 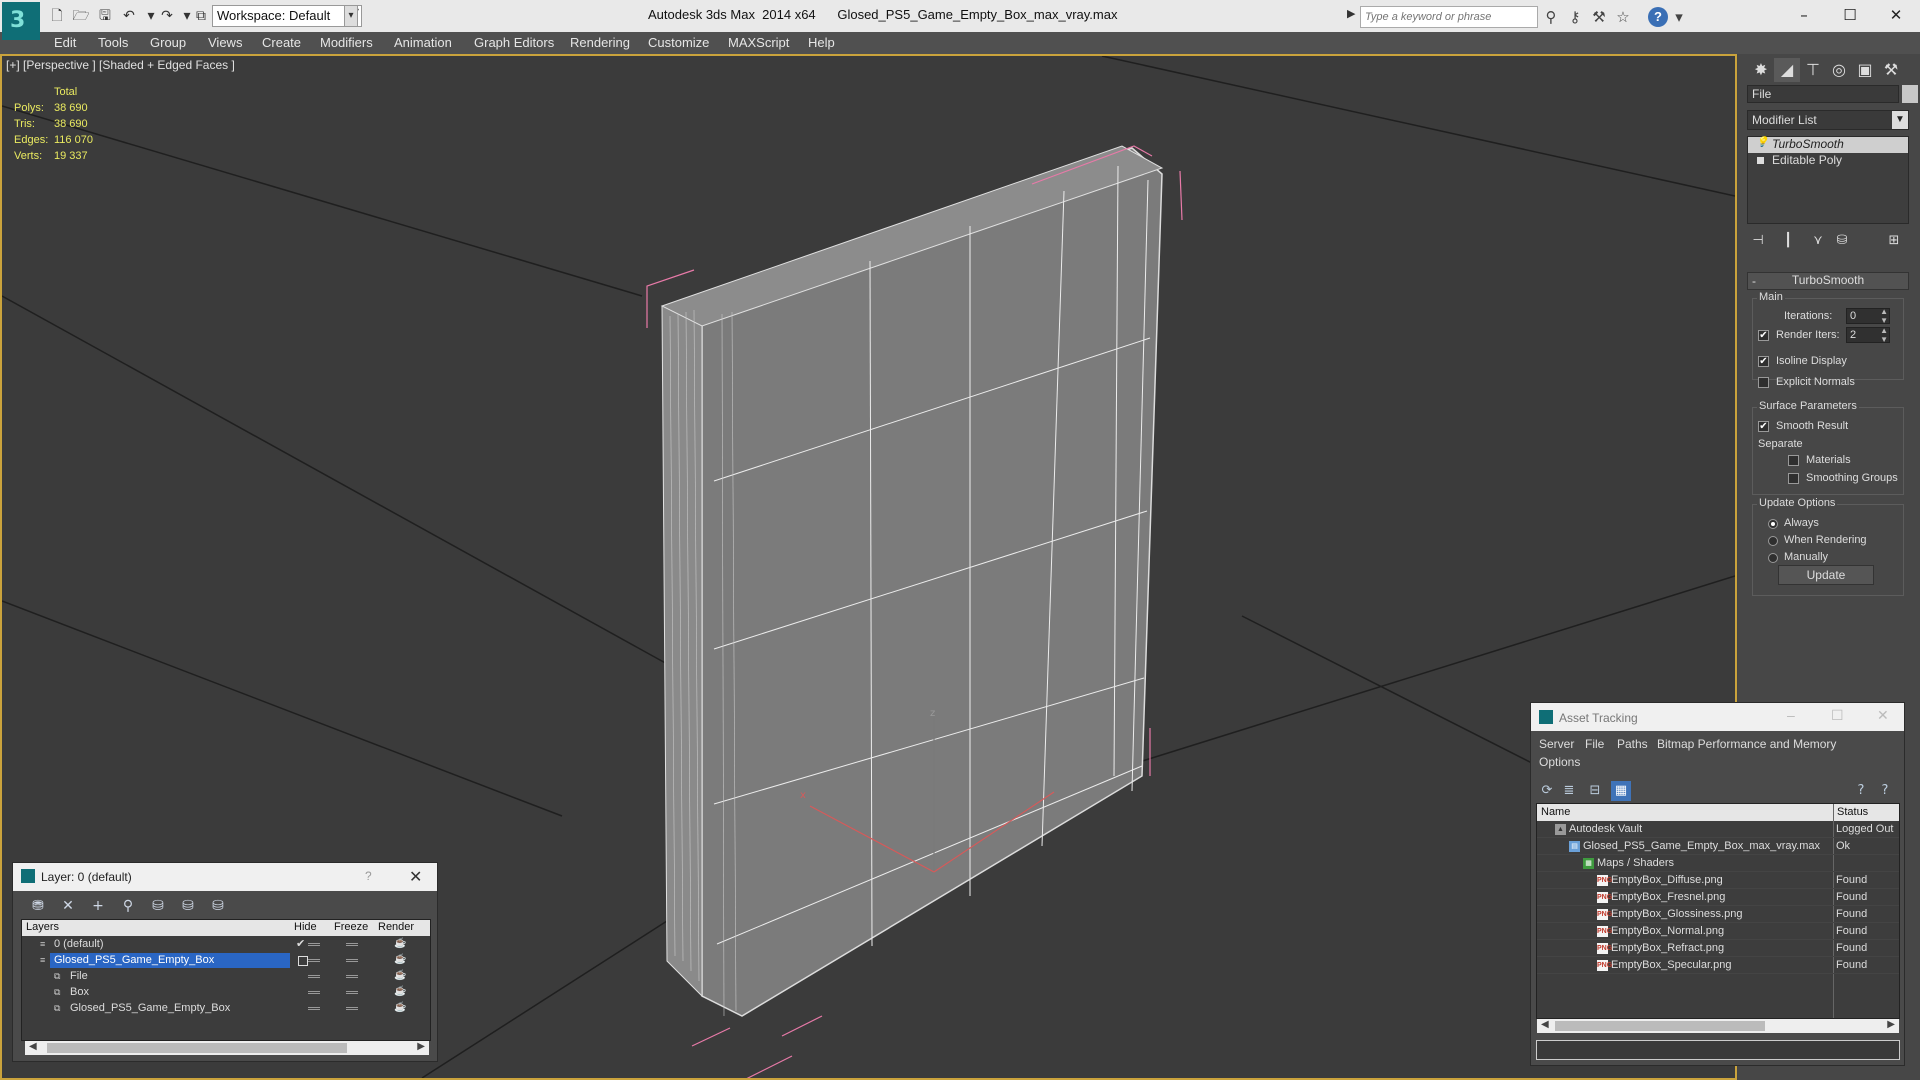 What do you see at coordinates (38, 906) in the screenshot?
I see `create-layer-icon: ⛃` at bounding box center [38, 906].